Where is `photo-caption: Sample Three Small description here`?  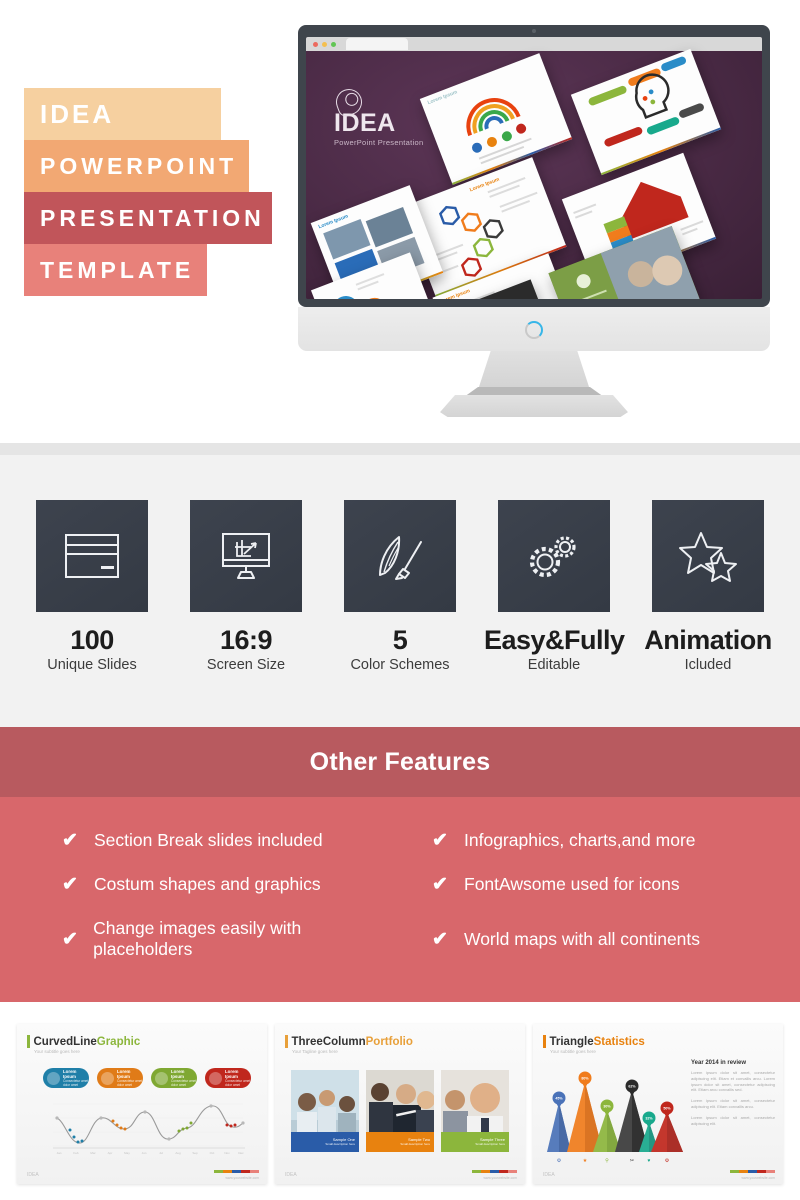 photo-caption: Sample Three Small description here is located at coordinates (475, 1142).